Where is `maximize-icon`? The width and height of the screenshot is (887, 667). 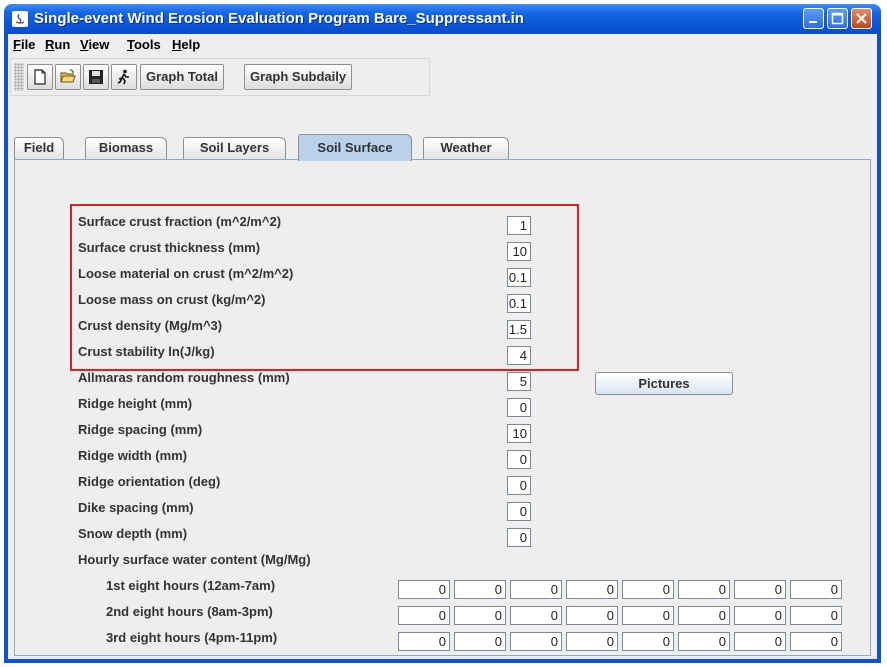
maximize-icon is located at coordinates (837, 18).